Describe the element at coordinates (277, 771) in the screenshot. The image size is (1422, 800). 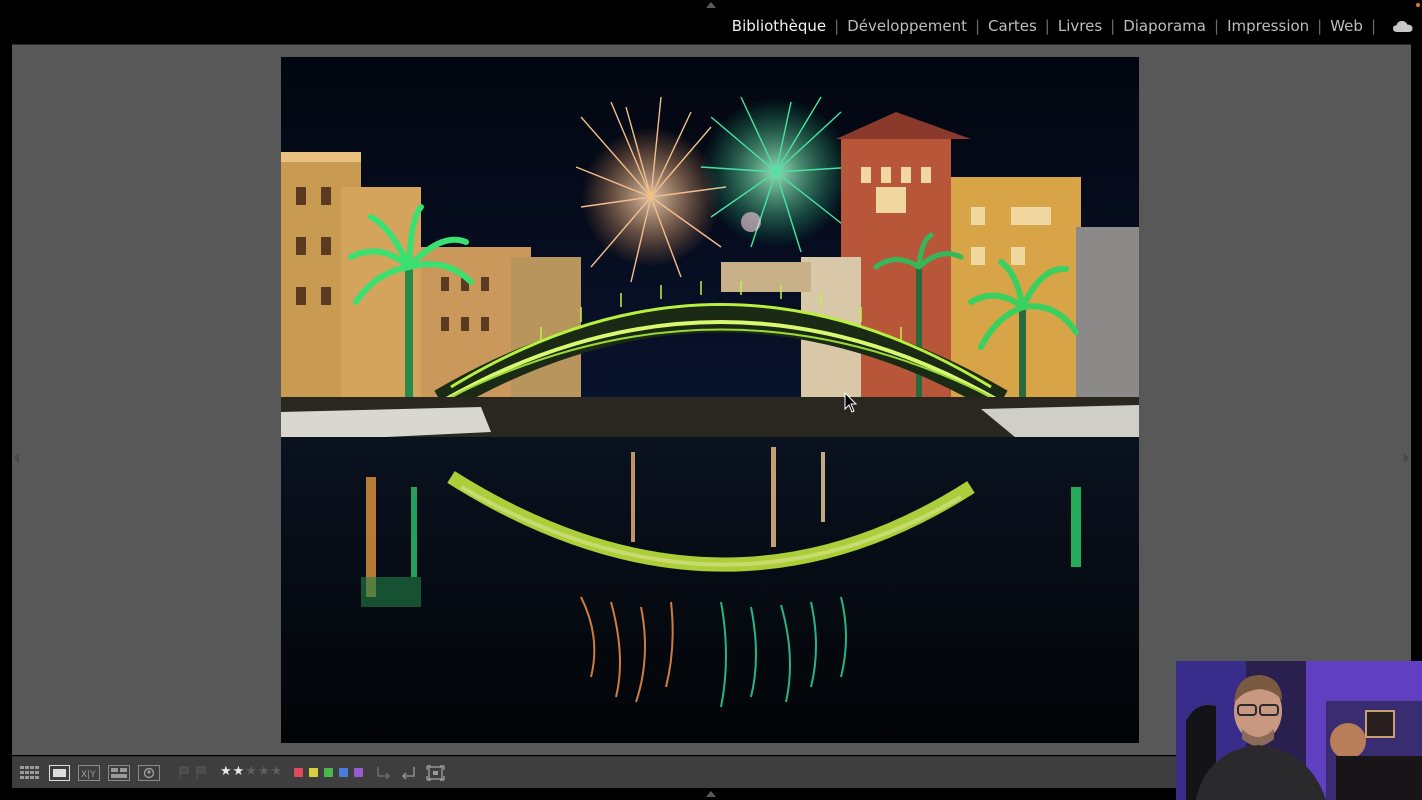
I see `star-5: ★` at that location.